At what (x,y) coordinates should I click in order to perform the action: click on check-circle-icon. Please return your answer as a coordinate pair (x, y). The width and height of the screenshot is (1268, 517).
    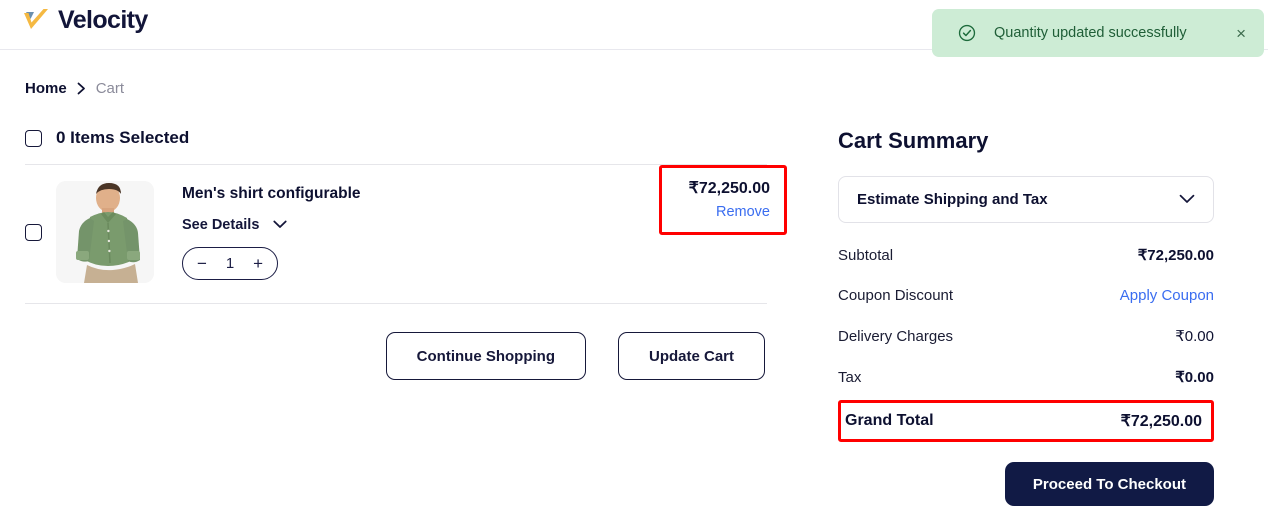
    Looking at the image, I should click on (967, 33).